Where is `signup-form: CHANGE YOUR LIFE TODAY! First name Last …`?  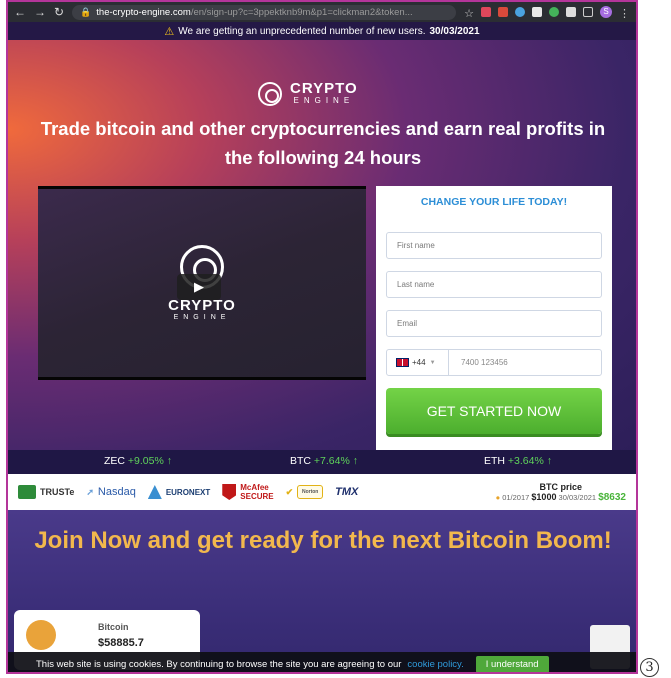 signup-form: CHANGE YOUR LIFE TODAY! First name Last … is located at coordinates (494, 319).